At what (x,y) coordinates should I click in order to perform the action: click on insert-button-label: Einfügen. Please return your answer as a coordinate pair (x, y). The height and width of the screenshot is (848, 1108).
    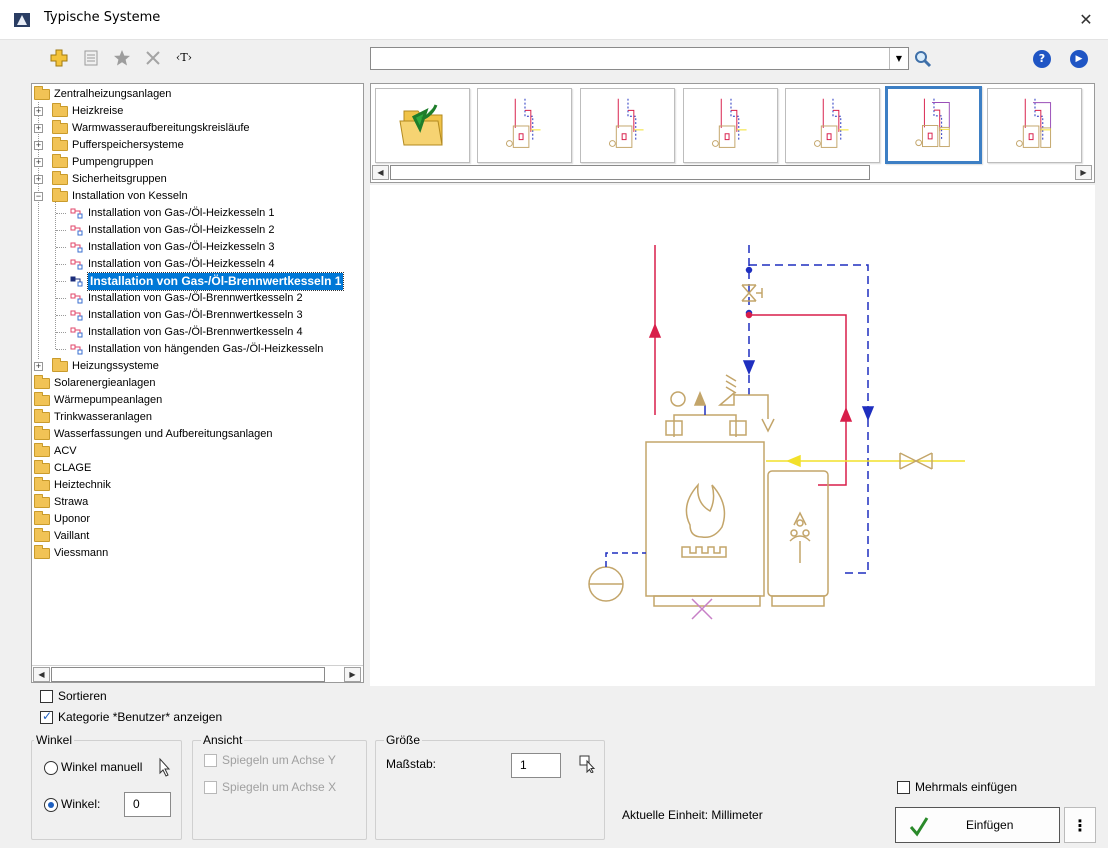
    Looking at the image, I should click on (990, 825).